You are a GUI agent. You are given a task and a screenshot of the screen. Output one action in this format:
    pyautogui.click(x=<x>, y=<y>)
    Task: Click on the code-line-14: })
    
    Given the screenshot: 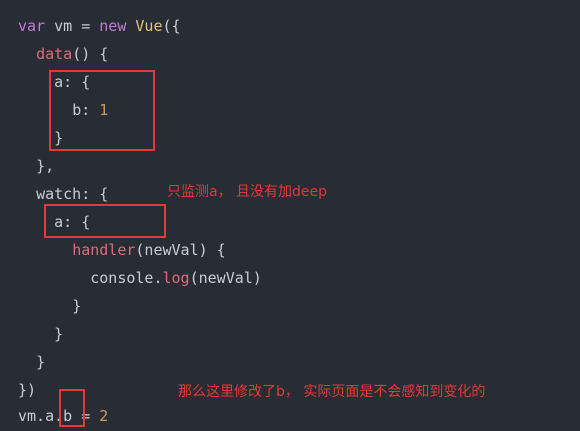 What is the action you would take?
    pyautogui.click(x=27, y=390)
    